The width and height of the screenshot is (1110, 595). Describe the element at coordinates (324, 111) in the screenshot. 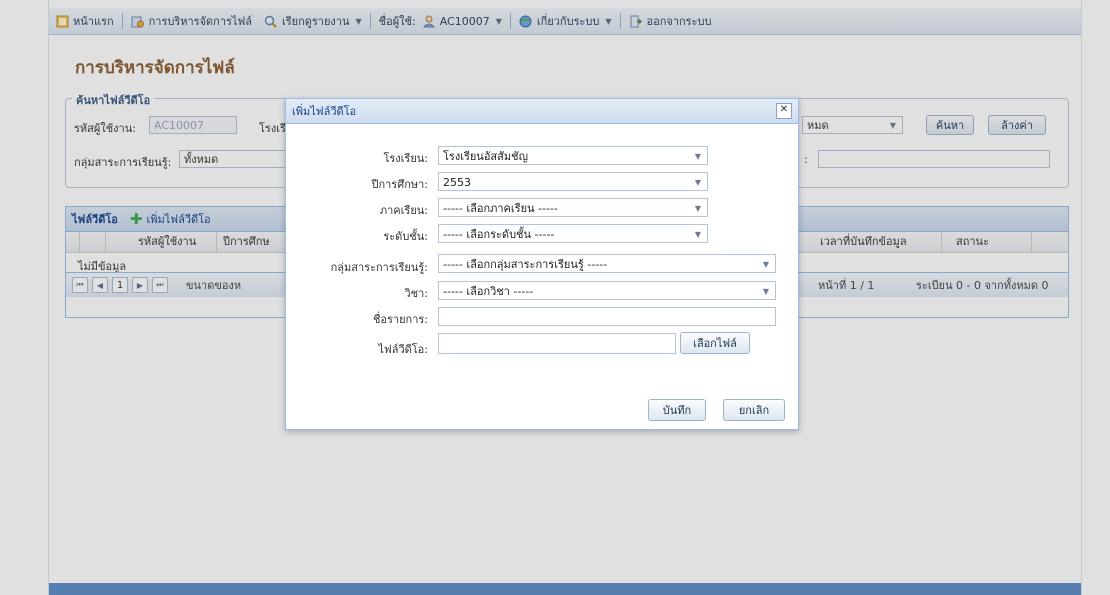

I see `dialog-title: เพิ่มไฟล์วีดีโอ` at that location.